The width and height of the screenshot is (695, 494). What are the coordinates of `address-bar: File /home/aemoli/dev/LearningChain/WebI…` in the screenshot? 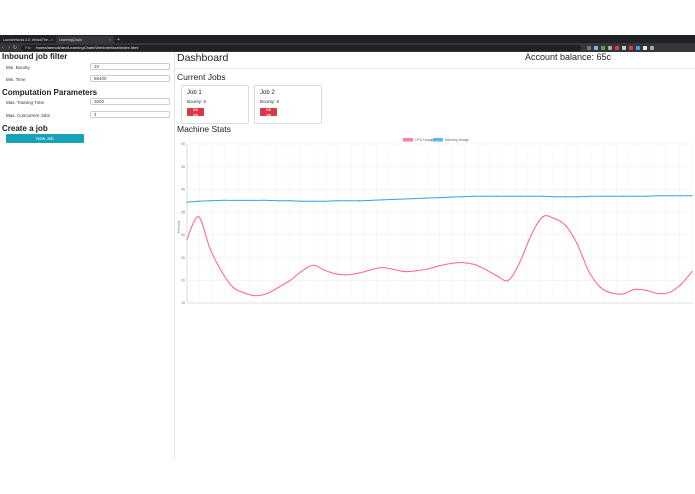 It's located at (301, 47).